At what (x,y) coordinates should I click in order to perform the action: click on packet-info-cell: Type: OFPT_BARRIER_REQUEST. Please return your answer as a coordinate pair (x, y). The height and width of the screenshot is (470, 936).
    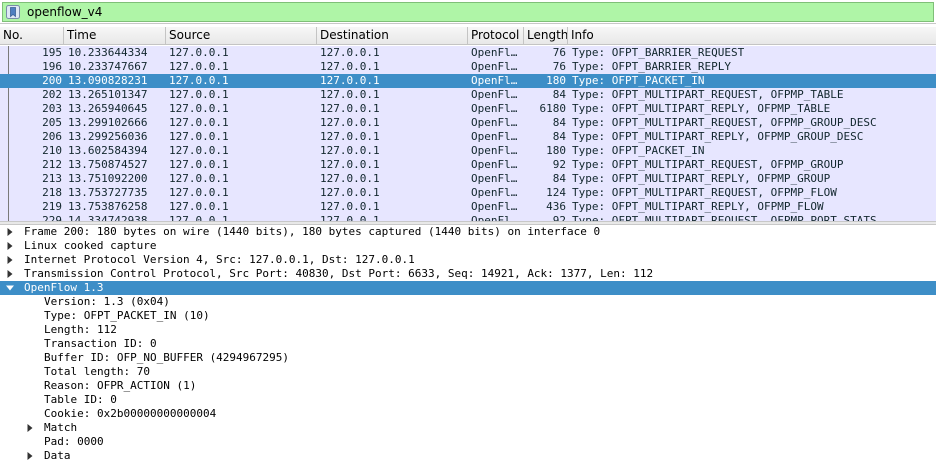
    Looking at the image, I should click on (658, 52).